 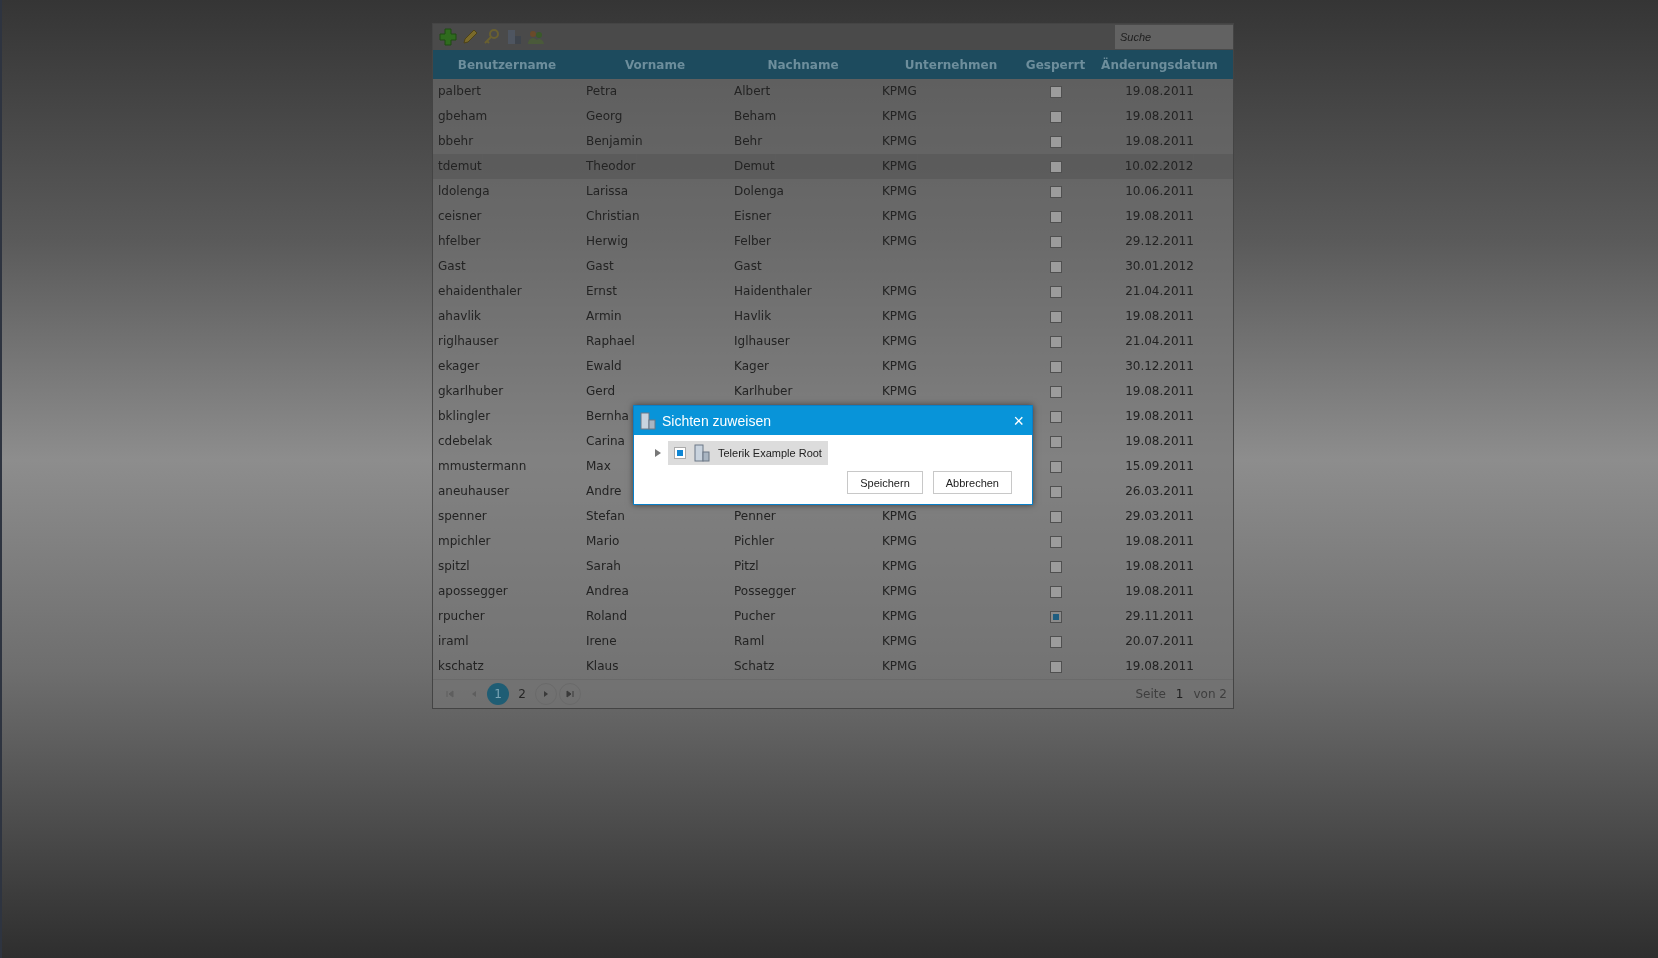 What do you see at coordinates (459, 241) in the screenshot?
I see `table-cell-text: hfelber` at bounding box center [459, 241].